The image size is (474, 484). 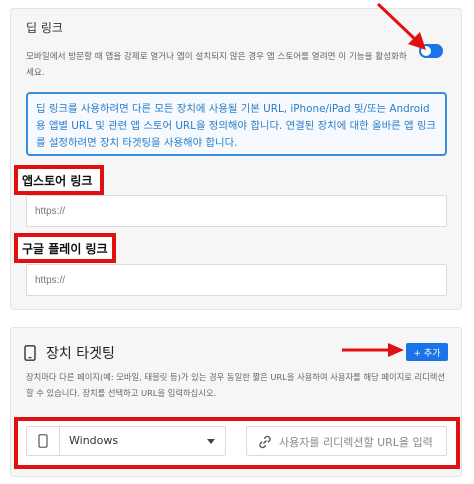 I want to click on device-select-icon-cell, so click(x=43, y=441).